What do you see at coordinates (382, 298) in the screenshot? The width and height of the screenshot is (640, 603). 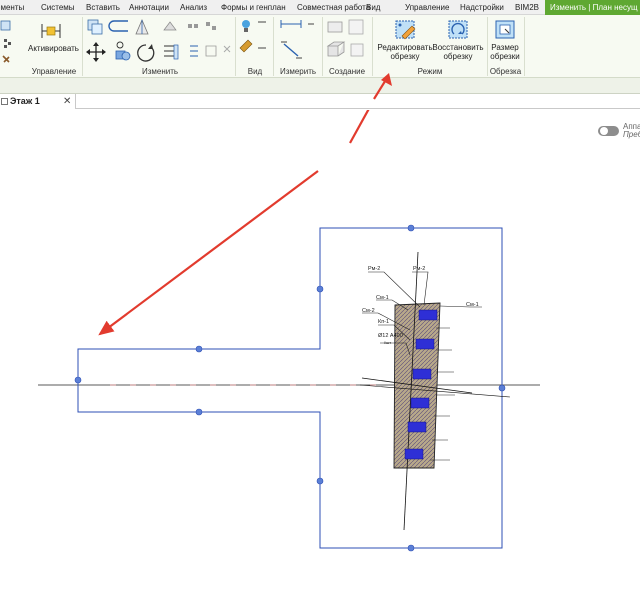 I see `tag-sm-left-top: См-1` at bounding box center [382, 298].